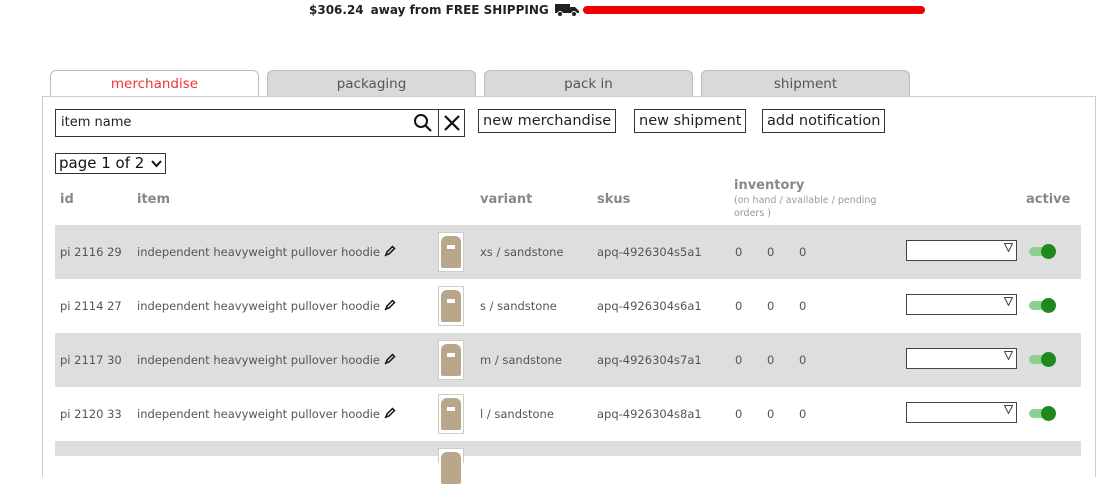 This screenshot has width=1119, height=484. Describe the element at coordinates (522, 252) in the screenshot. I see `row-variant: xs / sandstone` at that location.